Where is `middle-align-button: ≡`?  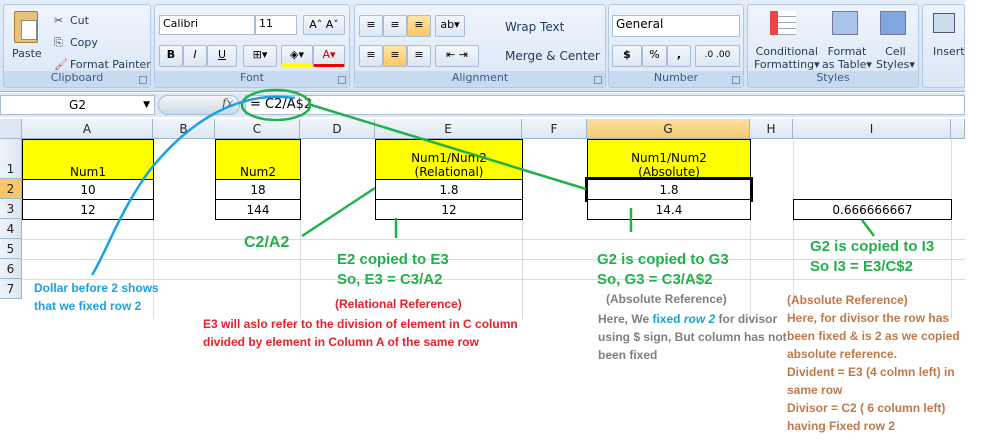 middle-align-button: ≡ is located at coordinates (395, 26).